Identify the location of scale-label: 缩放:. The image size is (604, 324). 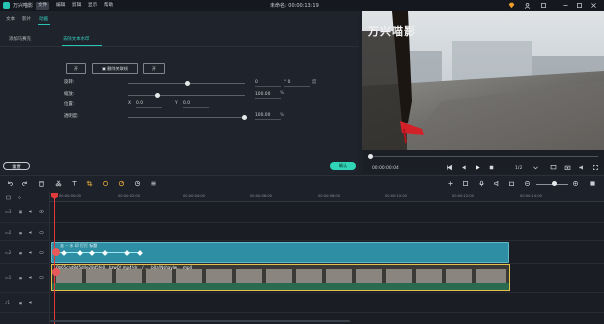
(69, 94).